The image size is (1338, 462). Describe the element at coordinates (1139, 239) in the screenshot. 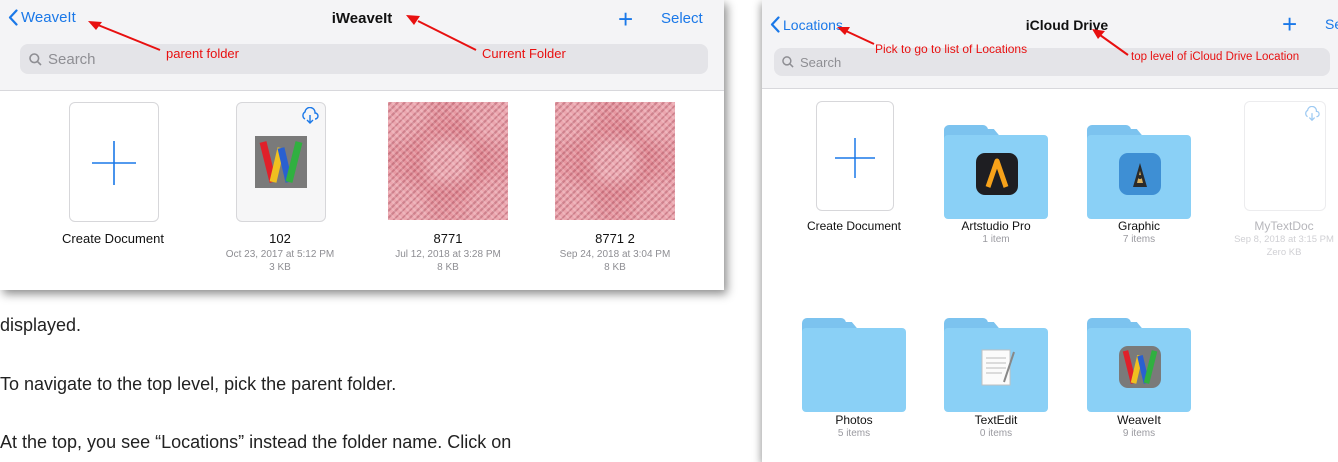

I see `item-count: 7 items` at that location.